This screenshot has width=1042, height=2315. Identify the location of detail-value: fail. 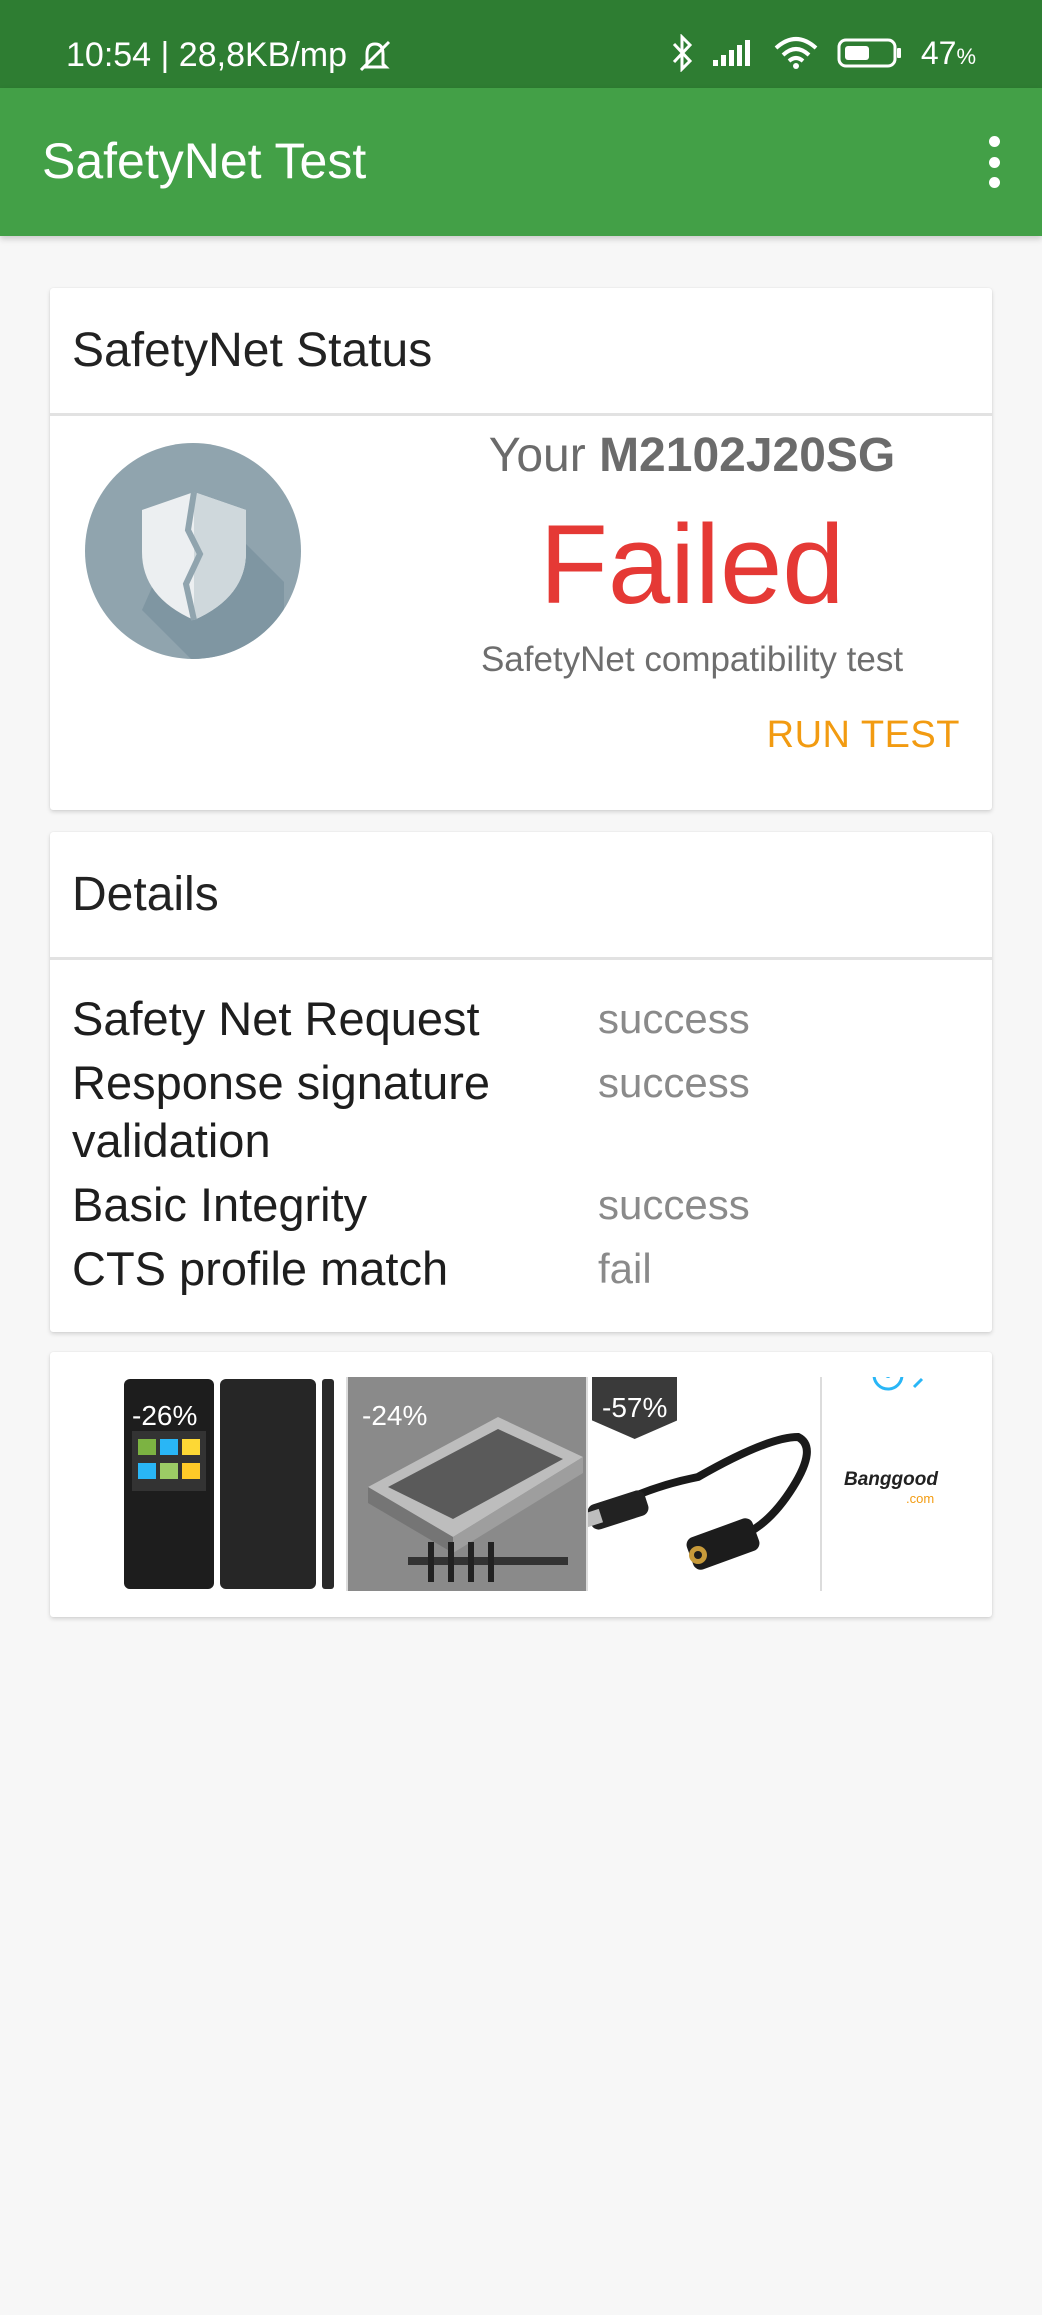
(625, 1268).